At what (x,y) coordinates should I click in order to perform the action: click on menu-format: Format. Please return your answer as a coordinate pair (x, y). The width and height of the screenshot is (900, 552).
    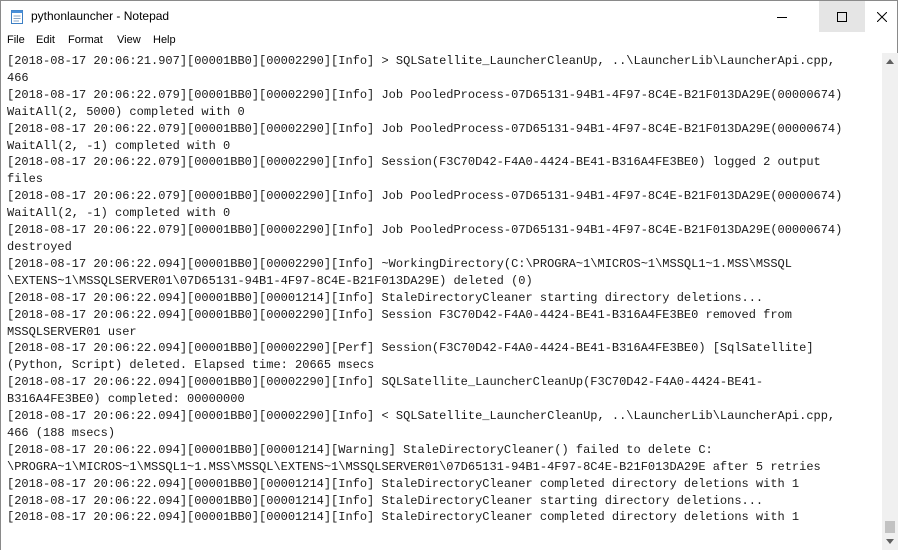
    Looking at the image, I should click on (85, 40).